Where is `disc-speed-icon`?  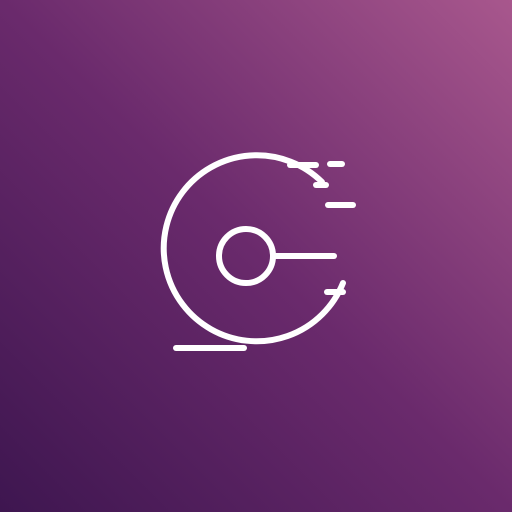 disc-speed-icon is located at coordinates (258, 251).